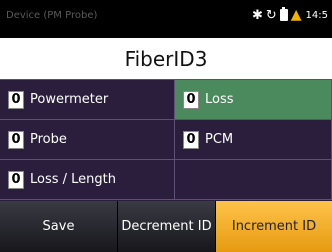 The width and height of the screenshot is (332, 252). I want to click on device-label: Device (PM Probe), so click(52, 15).